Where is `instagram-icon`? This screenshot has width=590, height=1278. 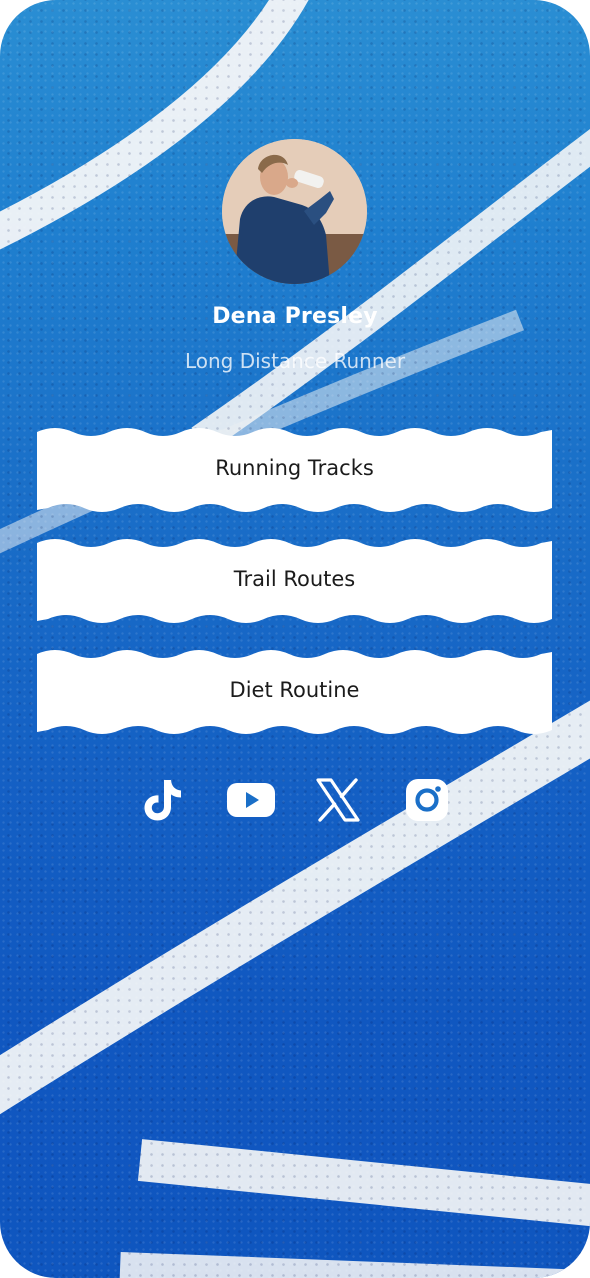 instagram-icon is located at coordinates (427, 800).